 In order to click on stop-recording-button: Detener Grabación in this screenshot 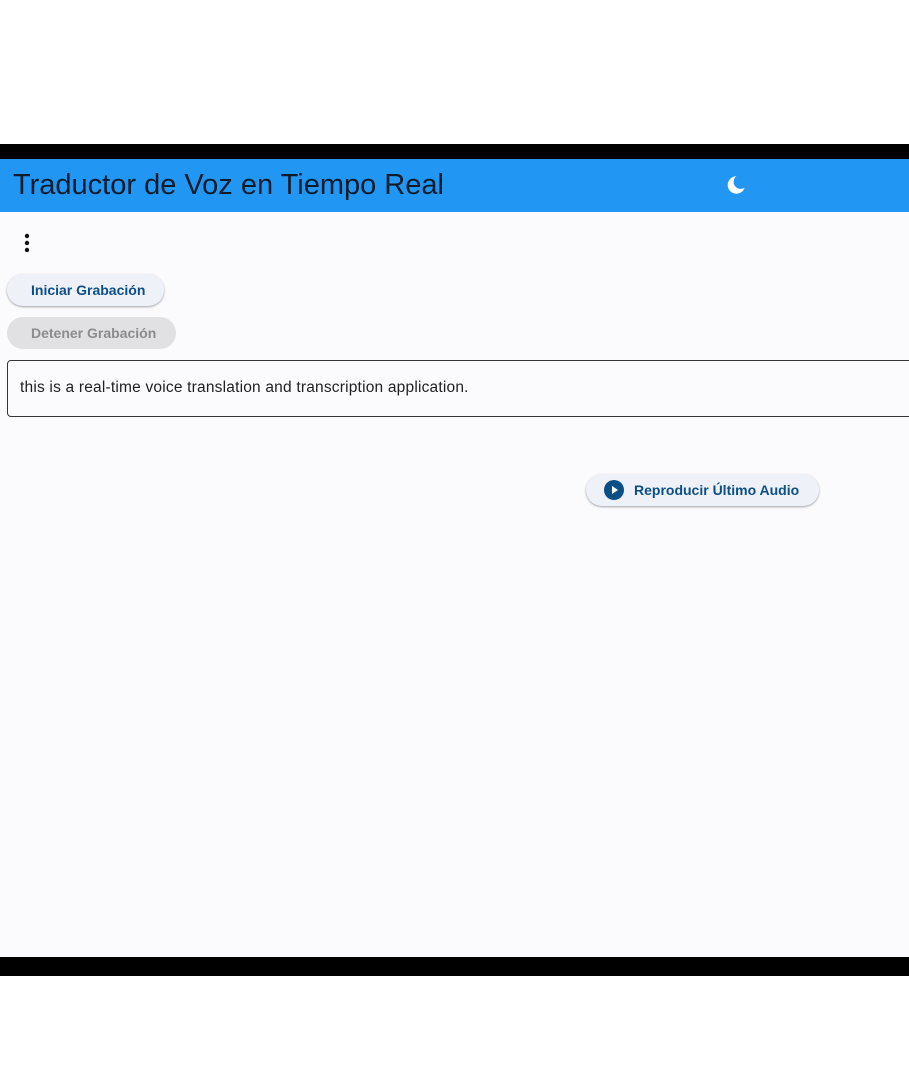, I will do `click(91, 333)`.